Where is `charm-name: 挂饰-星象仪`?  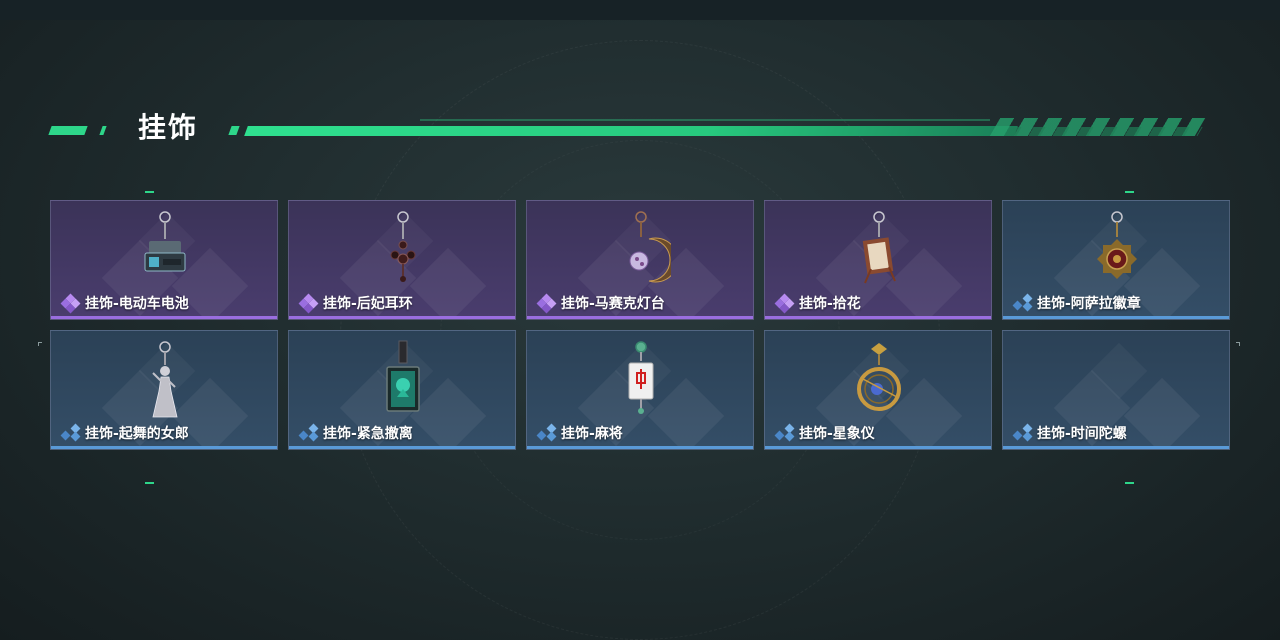 charm-name: 挂饰-星象仪 is located at coordinates (837, 434).